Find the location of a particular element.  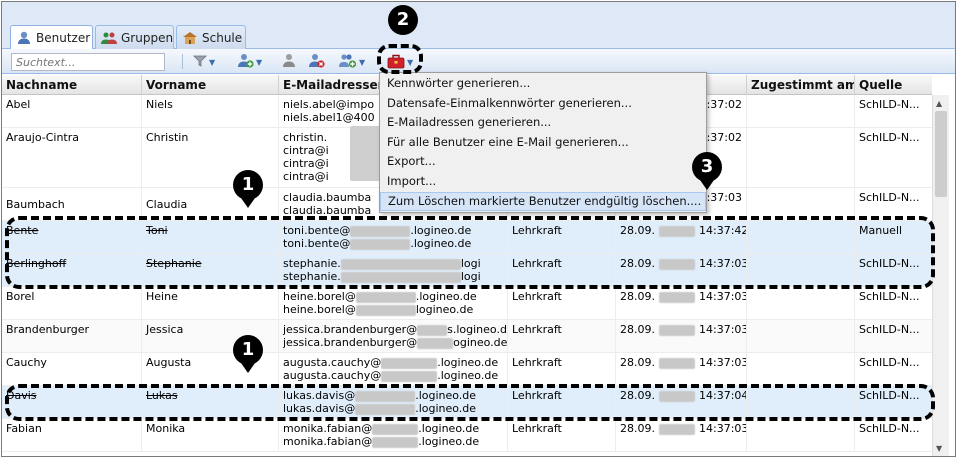

scrollbar-thumb is located at coordinates (941, 154).